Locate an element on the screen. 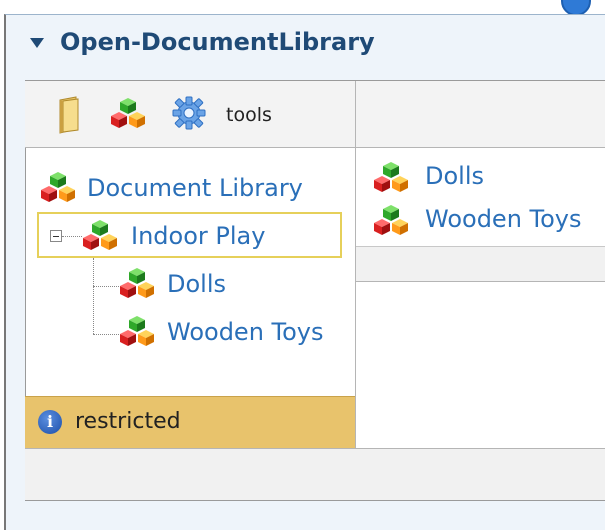 This screenshot has width=605, height=530. list-item-dolls: Dolls is located at coordinates (454, 176).